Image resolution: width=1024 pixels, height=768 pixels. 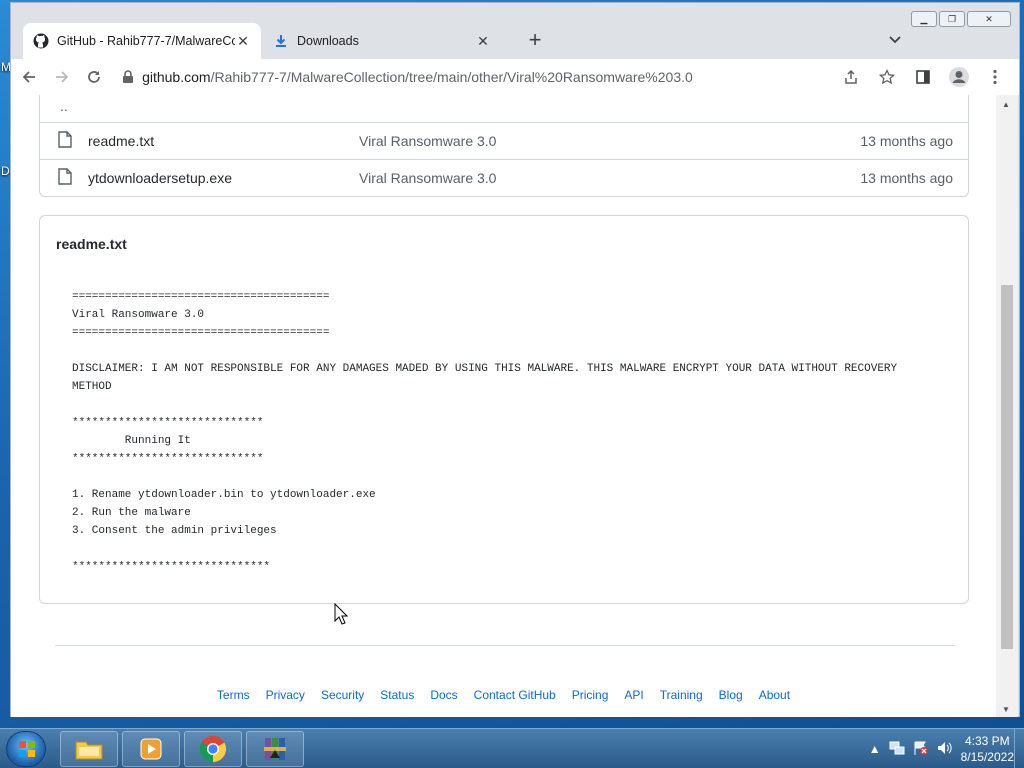 I want to click on tab-downloads: Downloads ✕, so click(x=382, y=41).